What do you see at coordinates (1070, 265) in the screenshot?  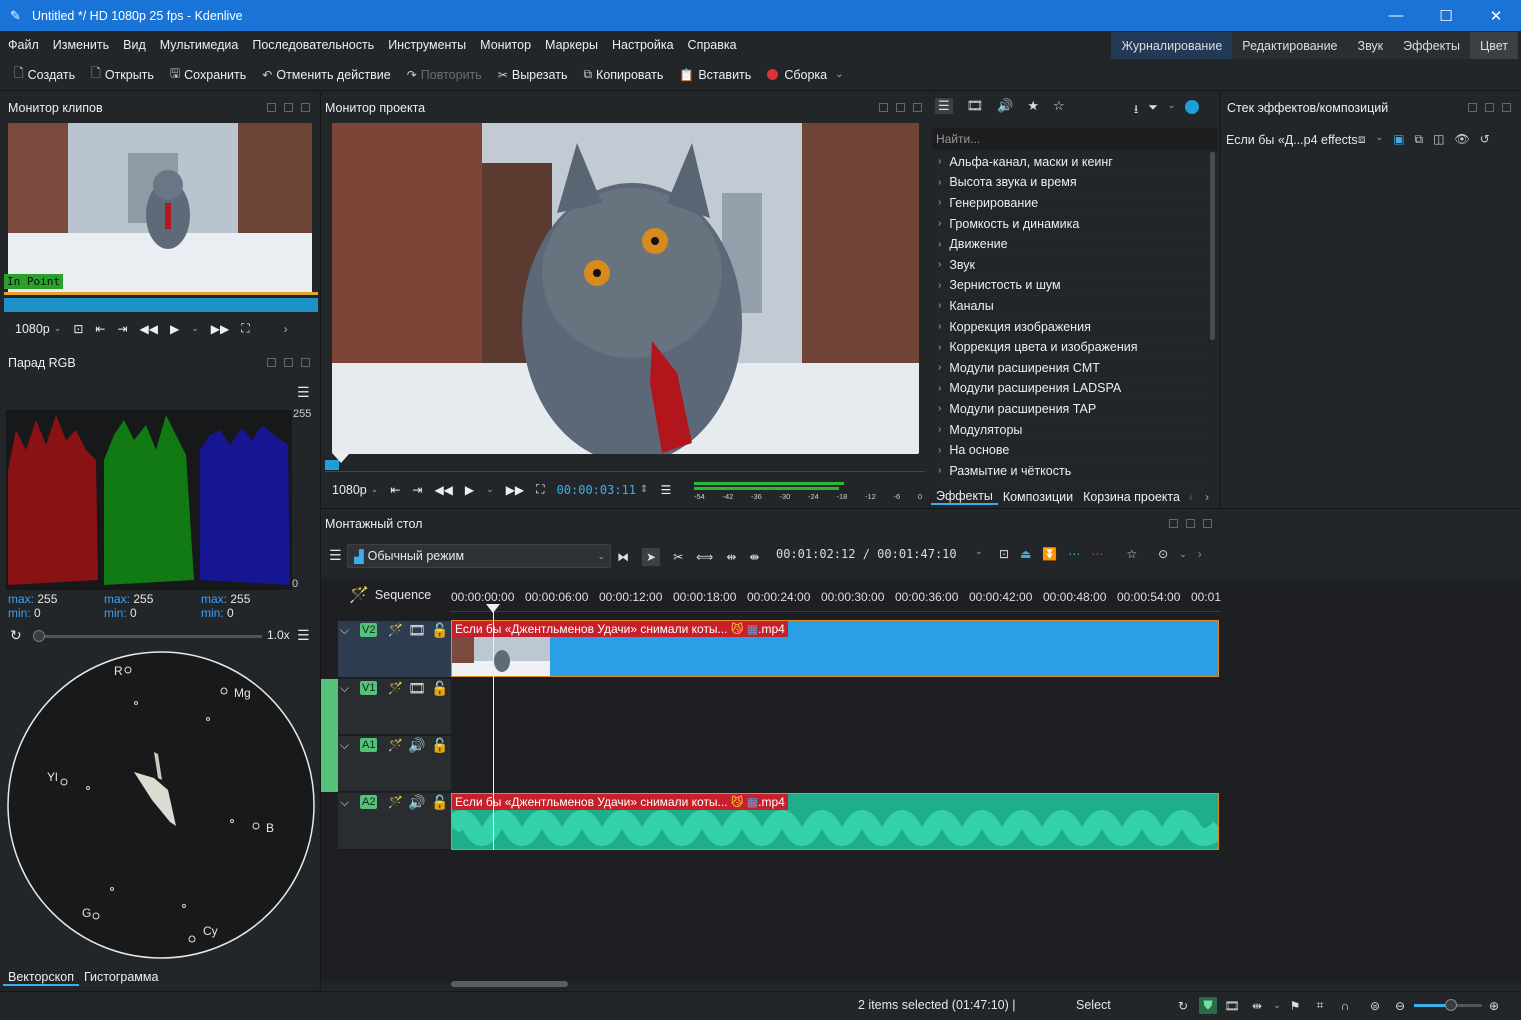 I see `effect-category-audio: › Звук` at bounding box center [1070, 265].